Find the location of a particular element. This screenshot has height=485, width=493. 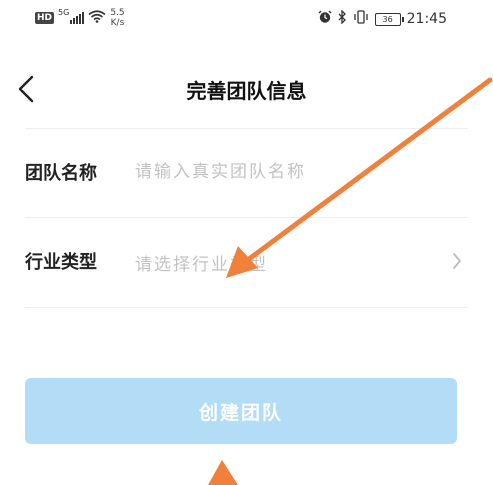

speed-unit: K/s is located at coordinates (117, 23).